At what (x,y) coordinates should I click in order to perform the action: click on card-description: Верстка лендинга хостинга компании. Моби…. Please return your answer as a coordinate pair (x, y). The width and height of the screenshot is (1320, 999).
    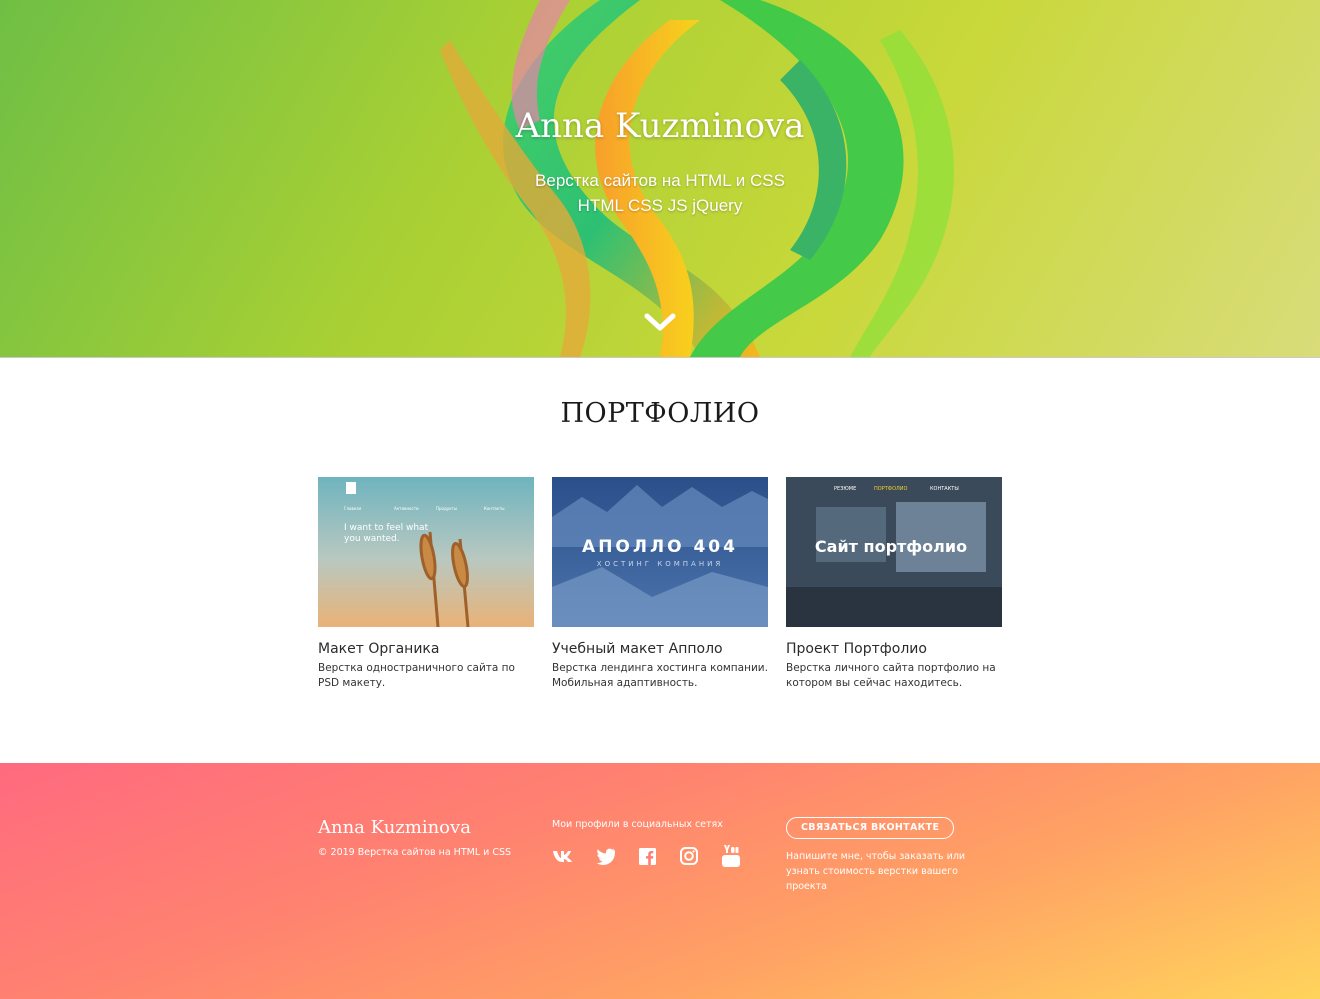
    Looking at the image, I should click on (660, 675).